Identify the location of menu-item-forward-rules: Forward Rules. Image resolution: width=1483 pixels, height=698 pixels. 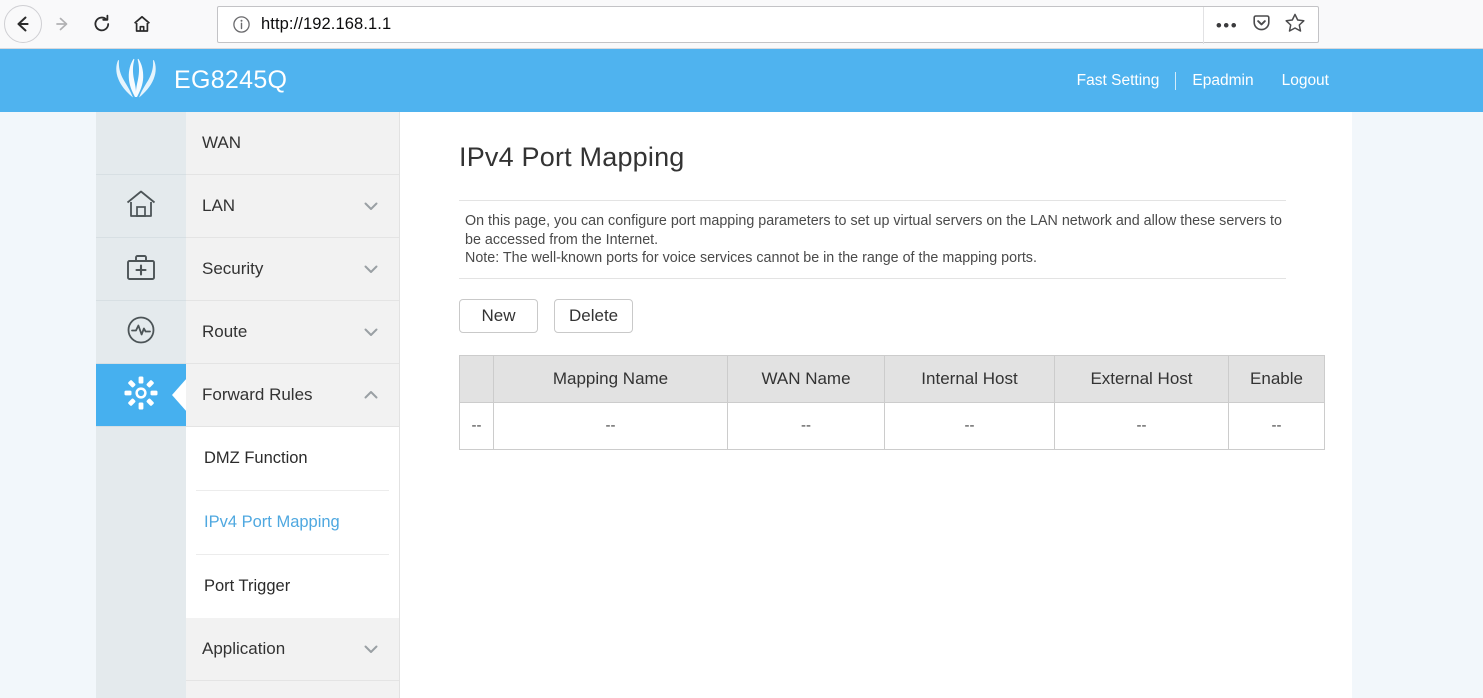
(292, 395).